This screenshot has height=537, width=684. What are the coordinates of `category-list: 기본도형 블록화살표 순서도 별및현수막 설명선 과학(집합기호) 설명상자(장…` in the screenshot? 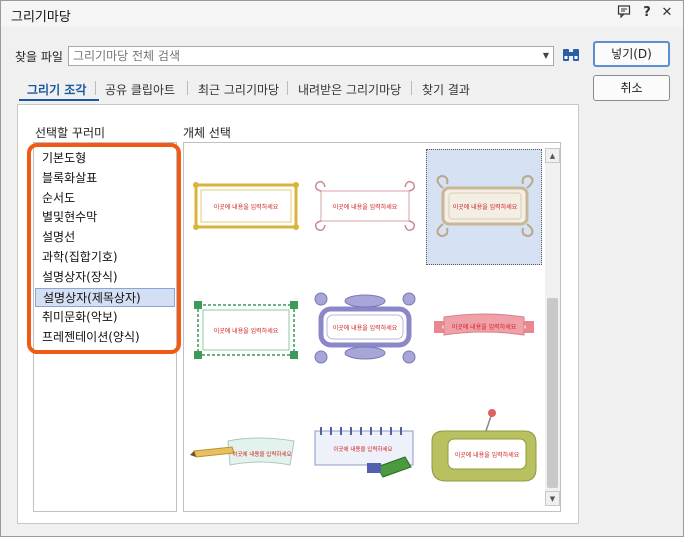 It's located at (105, 327).